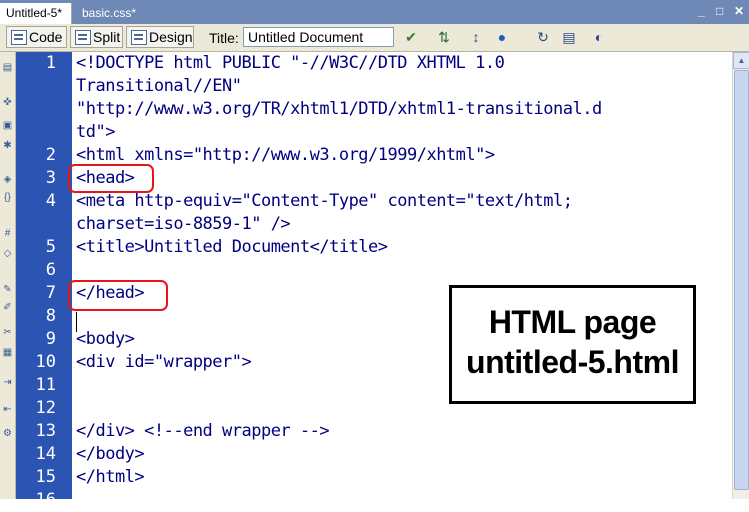  I want to click on preview-browser-icon: ●, so click(502, 37).